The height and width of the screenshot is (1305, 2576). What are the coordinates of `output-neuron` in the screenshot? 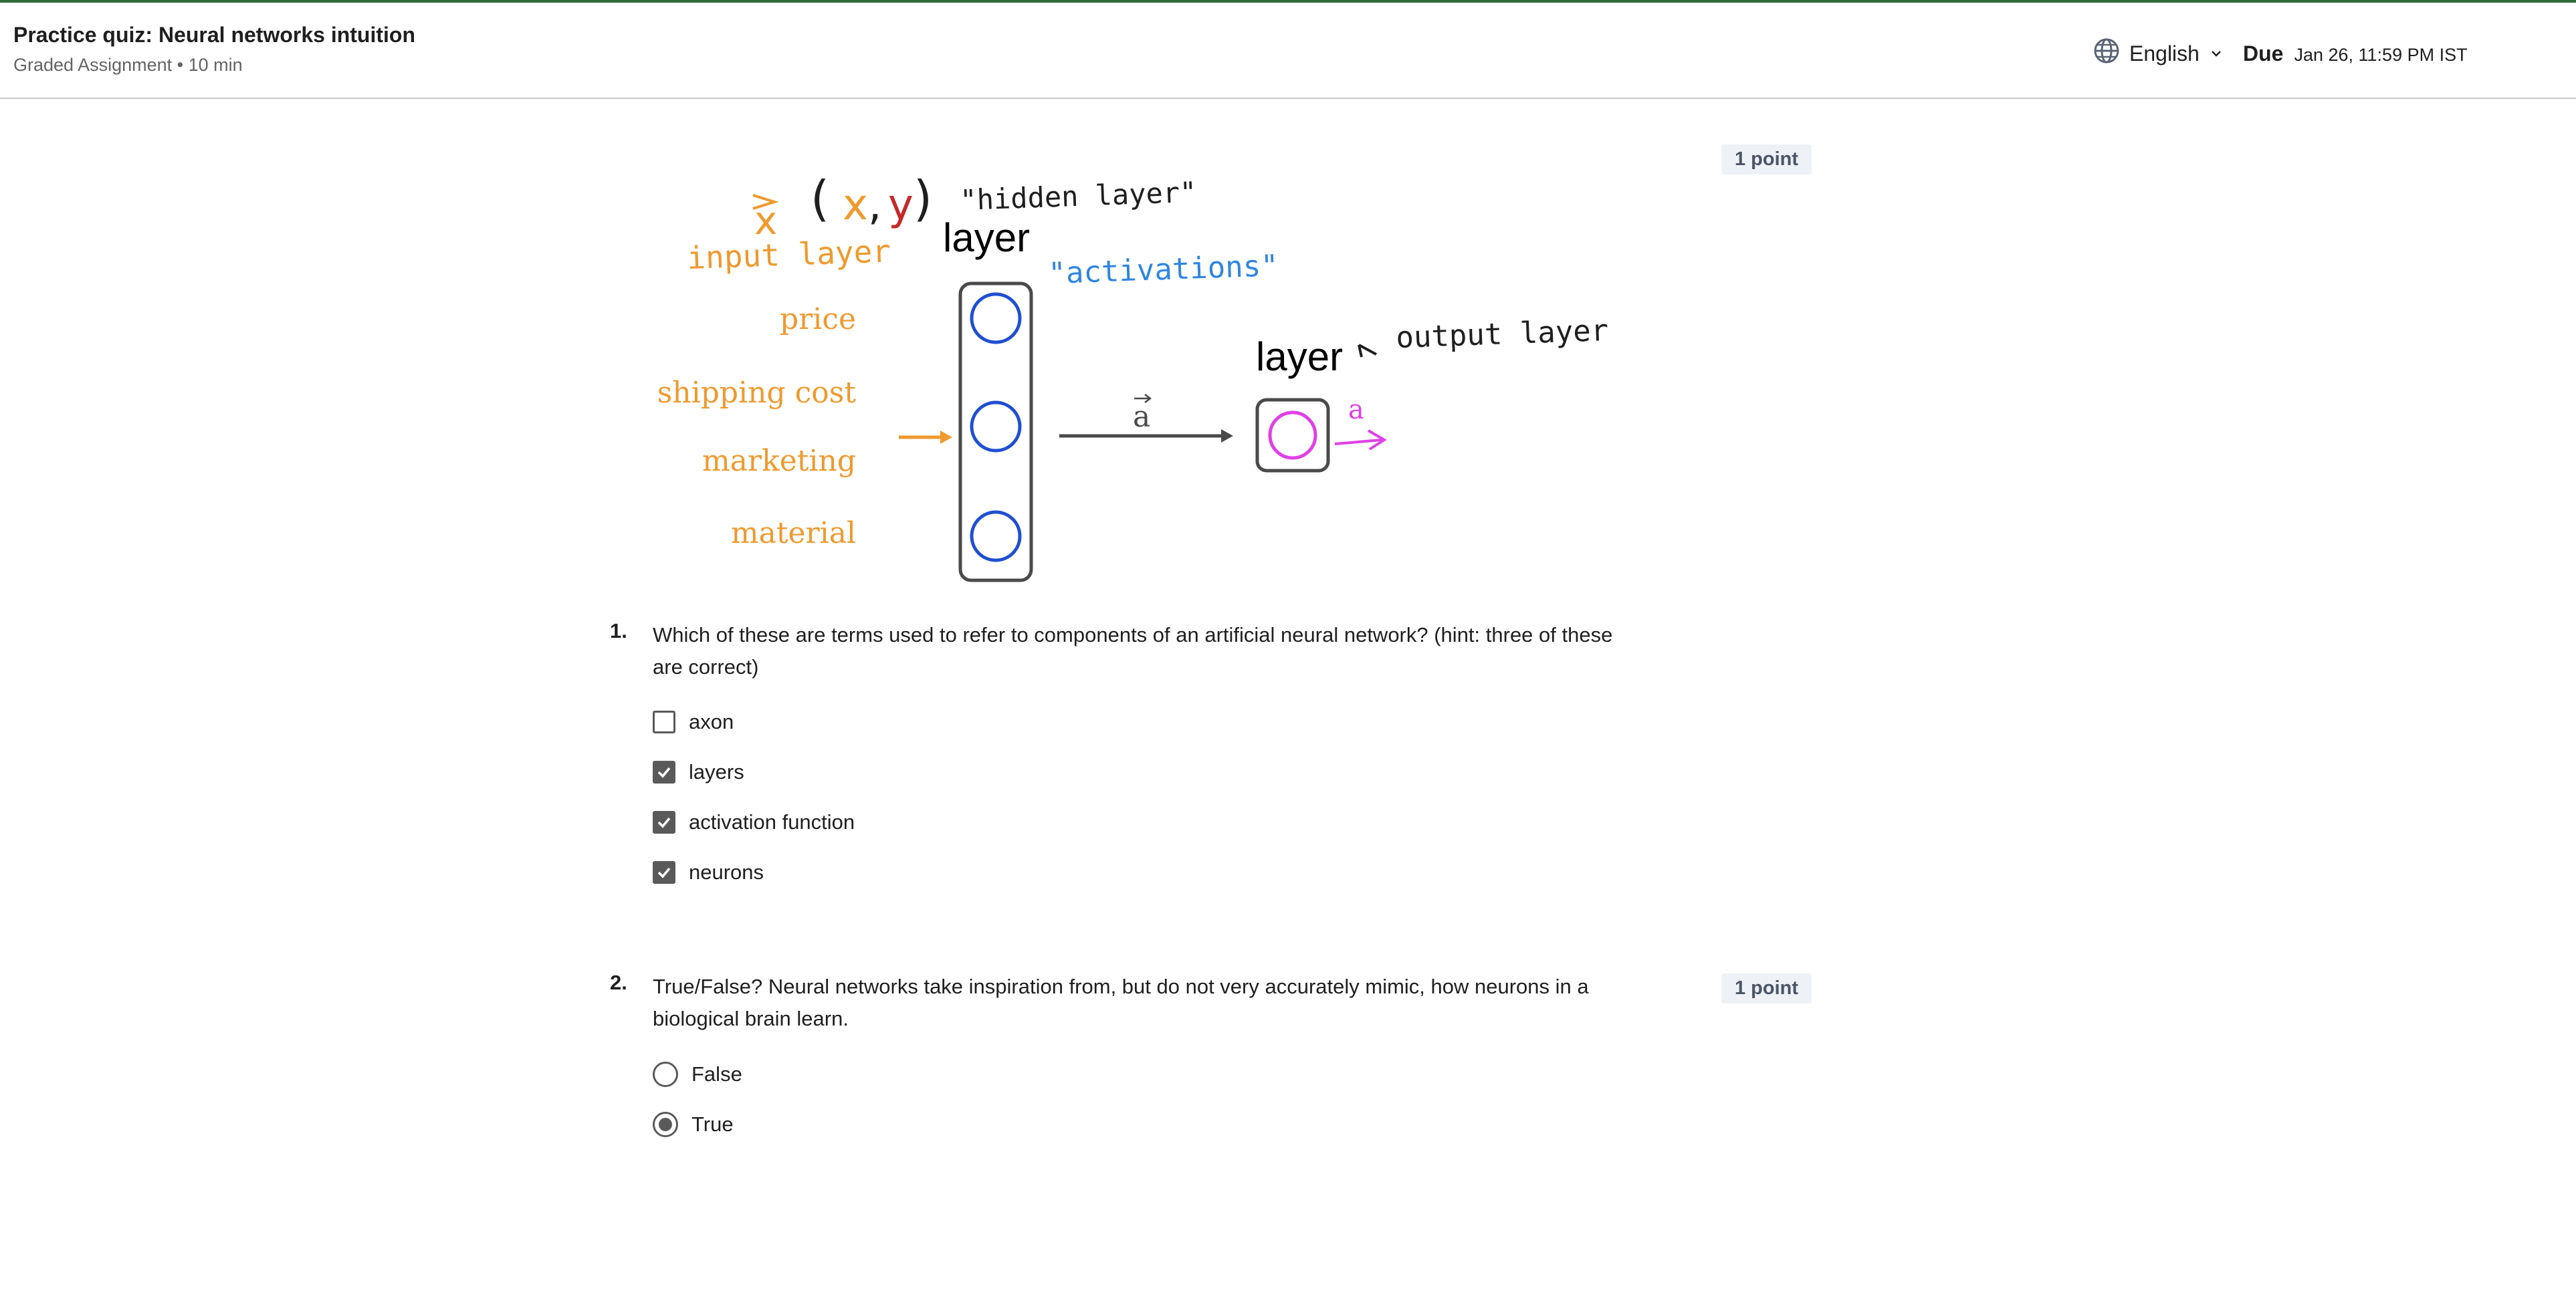 It's located at (1292, 435).